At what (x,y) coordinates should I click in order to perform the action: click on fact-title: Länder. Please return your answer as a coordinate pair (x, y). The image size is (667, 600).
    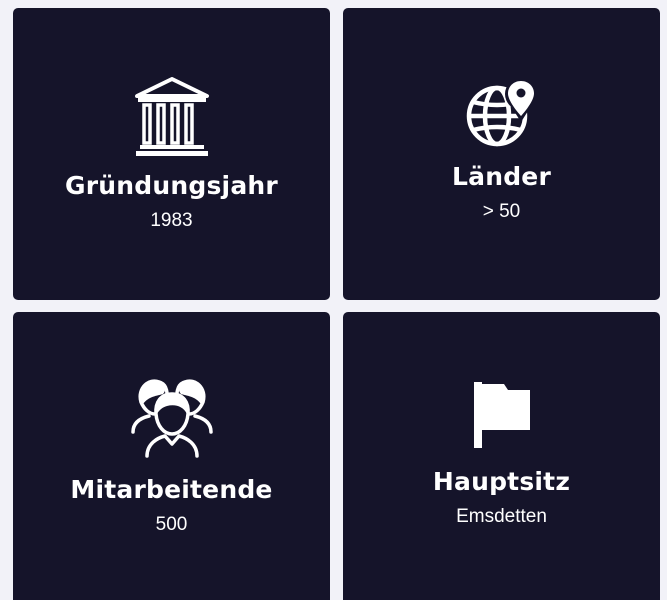
    Looking at the image, I should click on (501, 176).